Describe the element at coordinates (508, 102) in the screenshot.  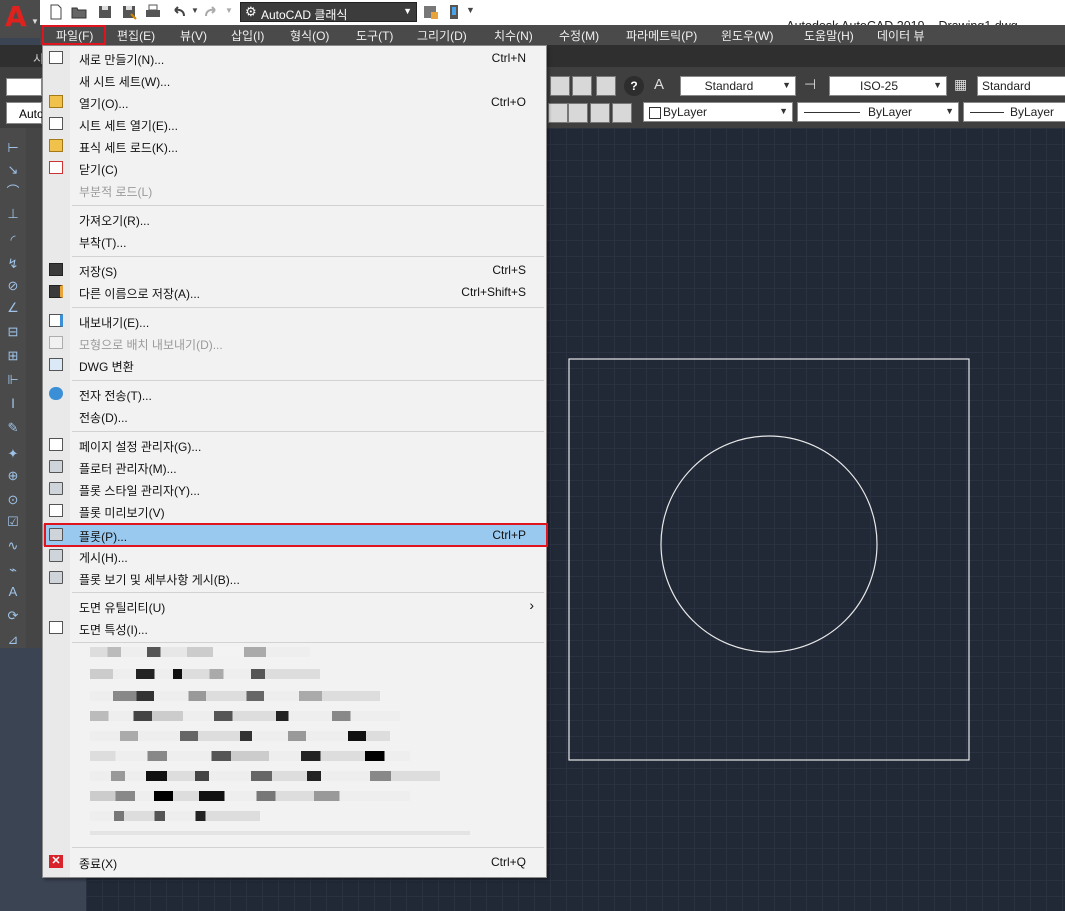
I see `menu-item-shortcut: Ctrl+O` at that location.